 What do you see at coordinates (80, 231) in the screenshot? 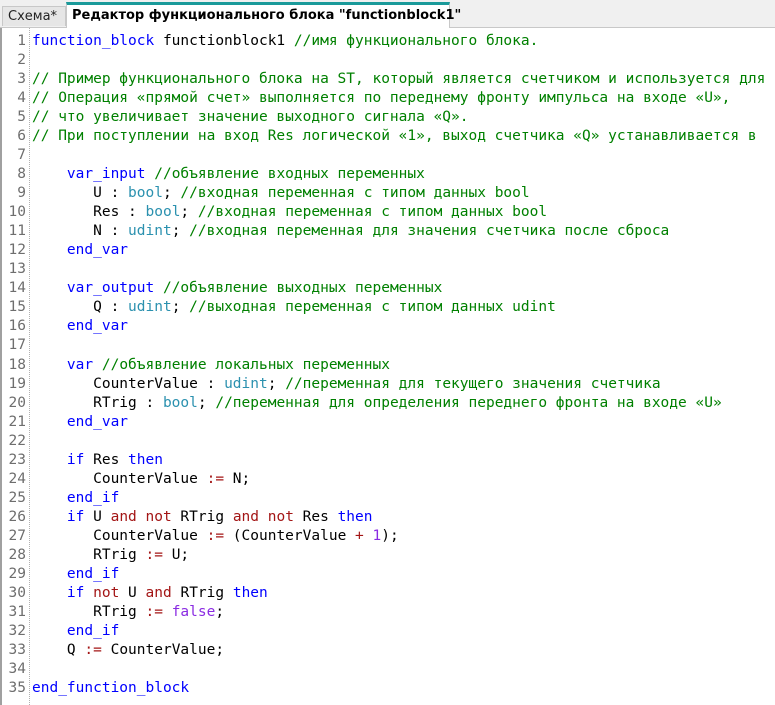
I see `identifier-token: N :` at bounding box center [80, 231].